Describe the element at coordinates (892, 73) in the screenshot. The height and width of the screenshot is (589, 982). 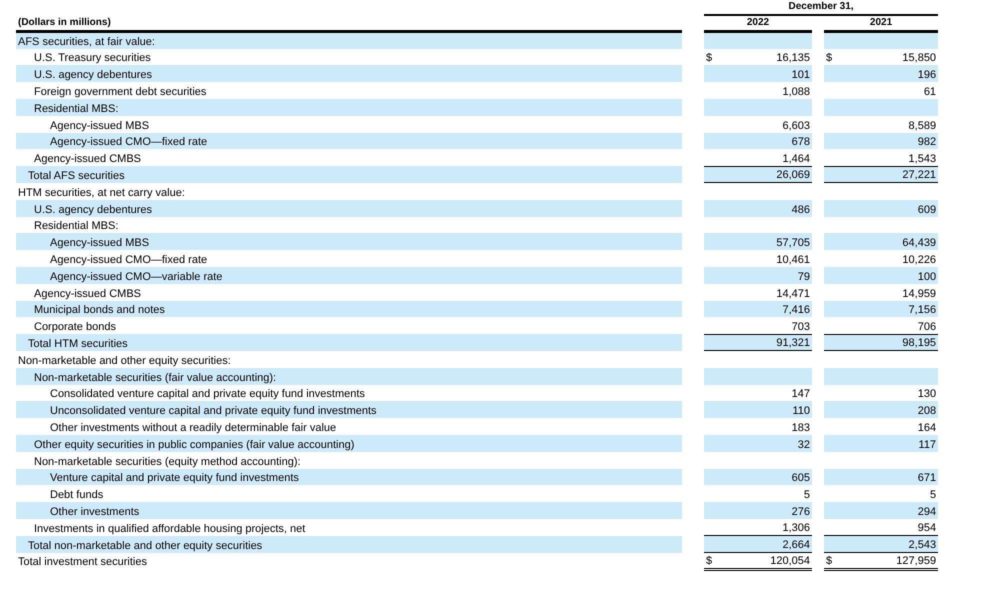
I see `amount-value: 196` at that location.